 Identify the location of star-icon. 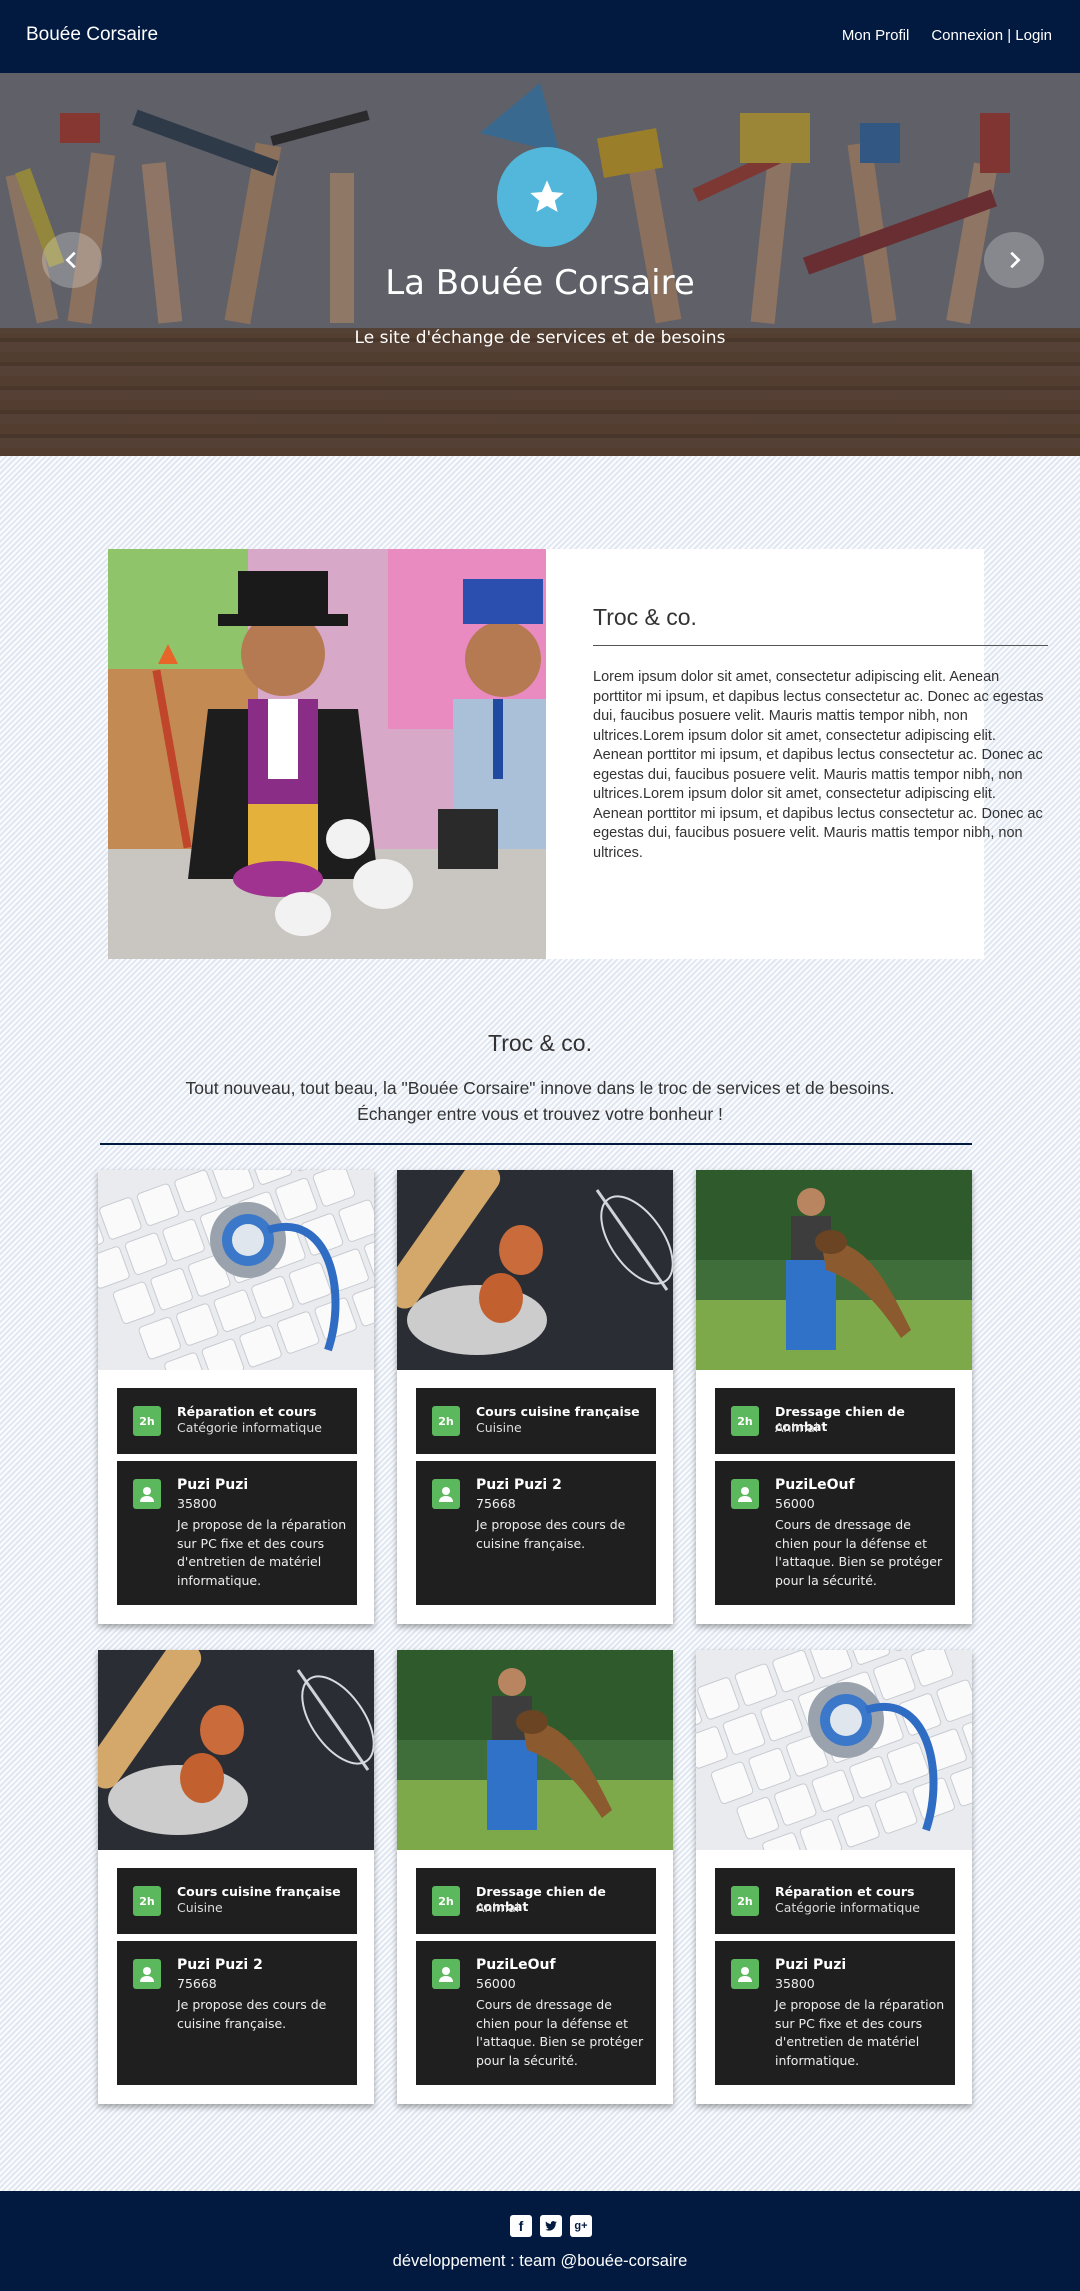
(547, 197).